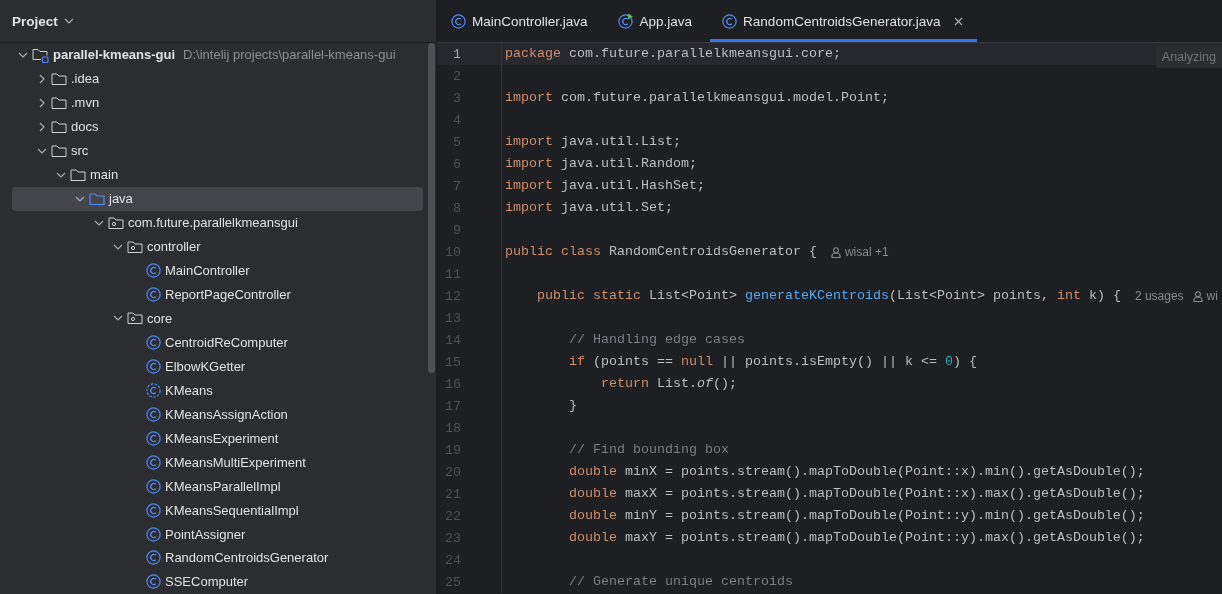 The image size is (1222, 594). Describe the element at coordinates (217, 342) in the screenshot. I see `tree-item: CentroidReComputer` at that location.